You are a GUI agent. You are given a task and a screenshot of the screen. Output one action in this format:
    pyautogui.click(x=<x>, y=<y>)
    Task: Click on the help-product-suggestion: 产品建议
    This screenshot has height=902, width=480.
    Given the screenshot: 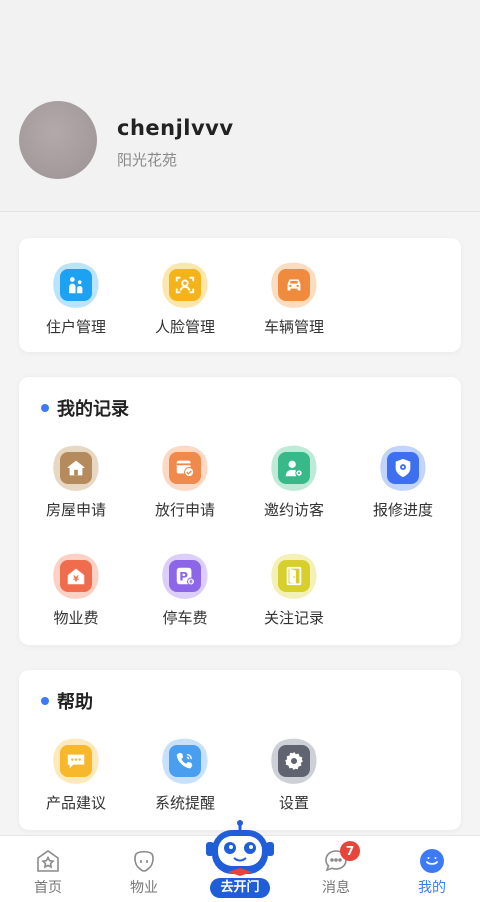 What is the action you would take?
    pyautogui.click(x=76, y=772)
    